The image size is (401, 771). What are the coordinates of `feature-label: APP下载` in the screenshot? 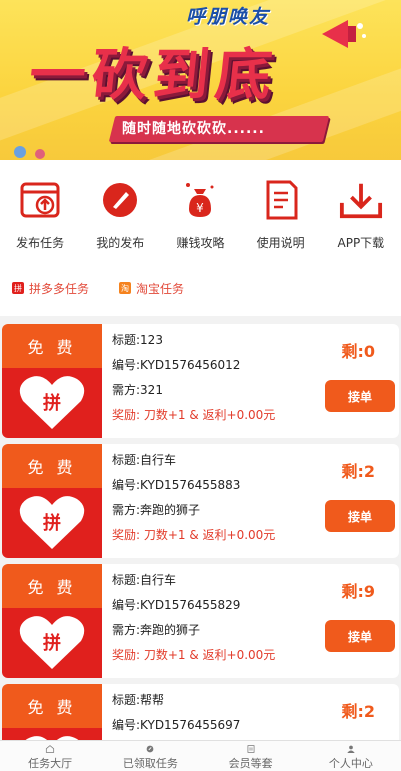 It's located at (361, 243).